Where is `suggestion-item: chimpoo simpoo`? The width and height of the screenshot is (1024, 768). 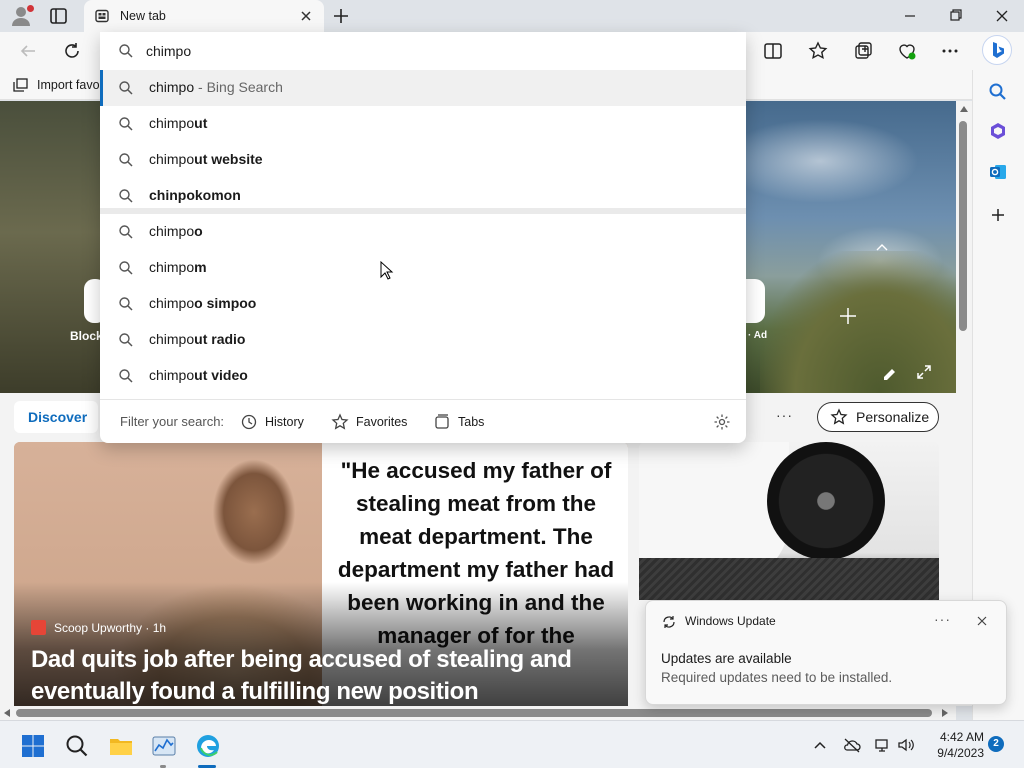 suggestion-item: chimpoo simpoo is located at coordinates (423, 304).